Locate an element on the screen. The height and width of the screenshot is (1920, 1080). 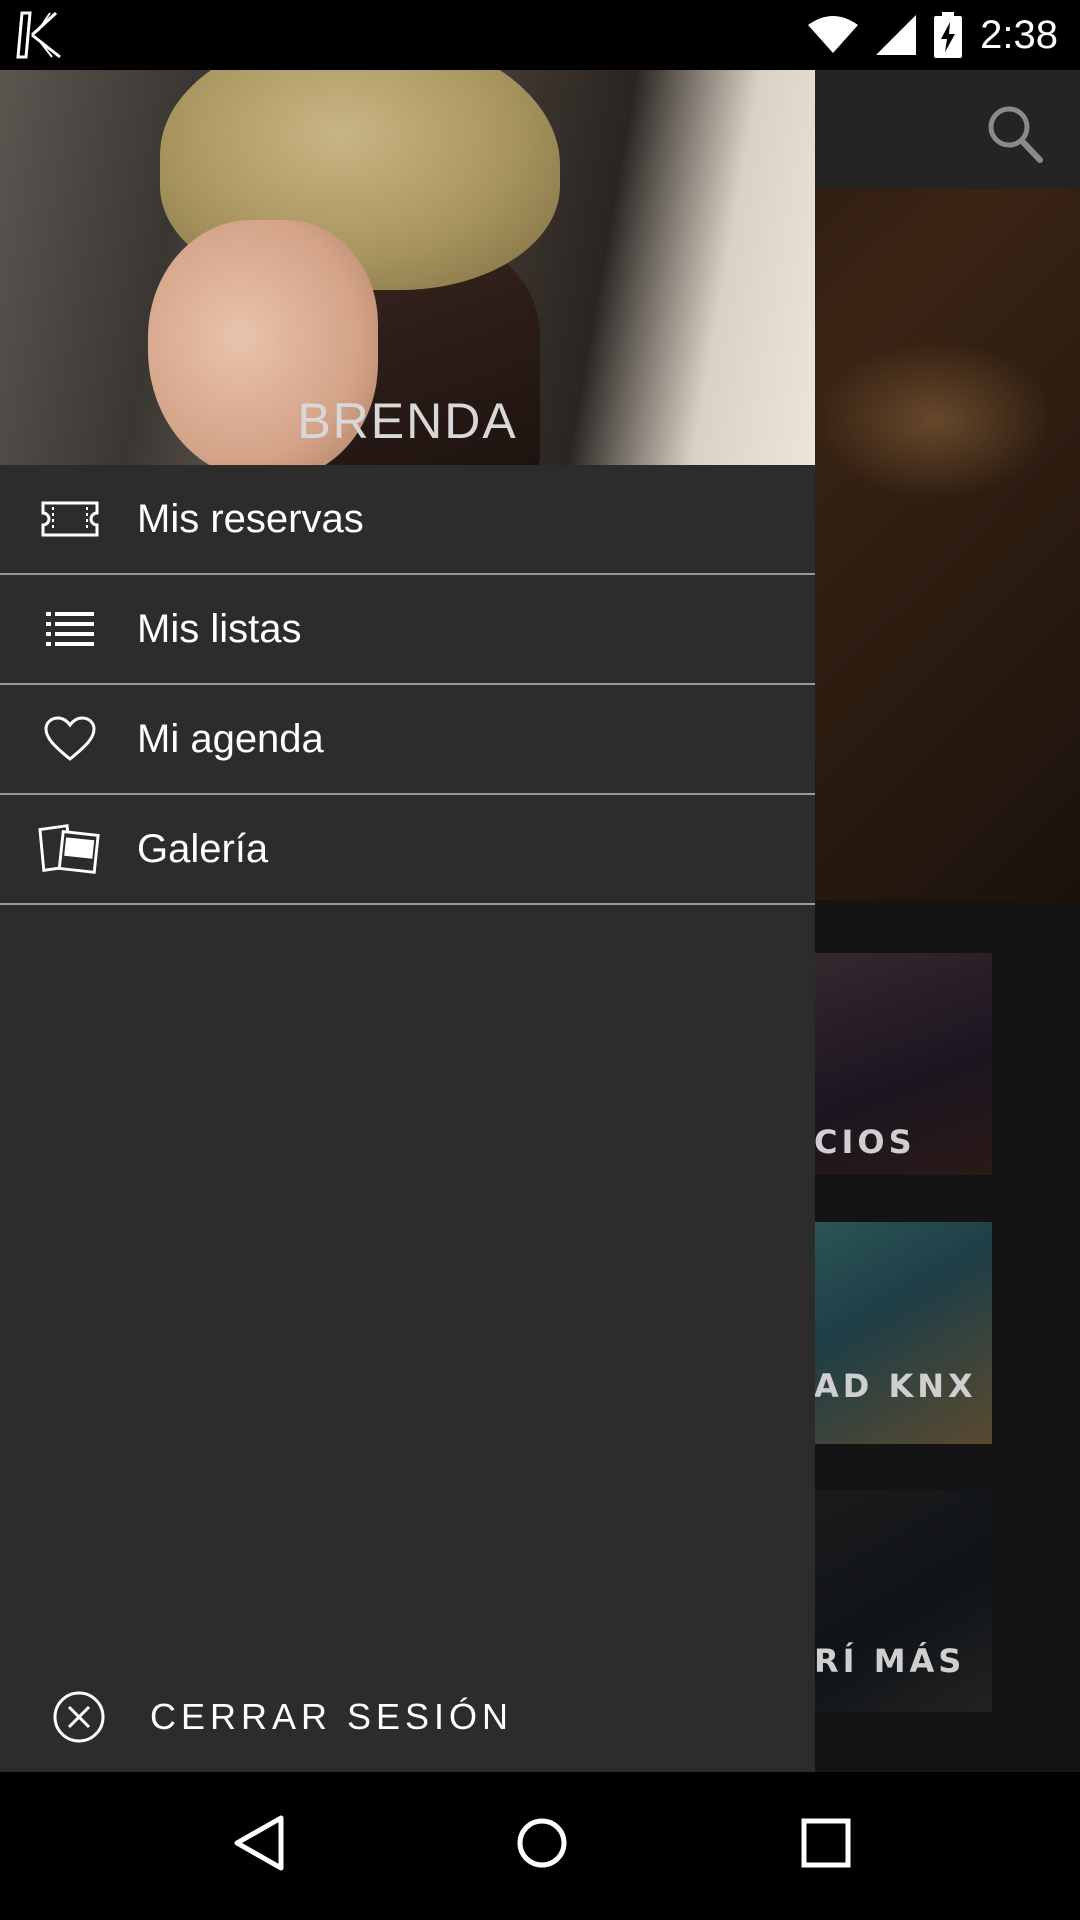
battery-charging-icon is located at coordinates (948, 35).